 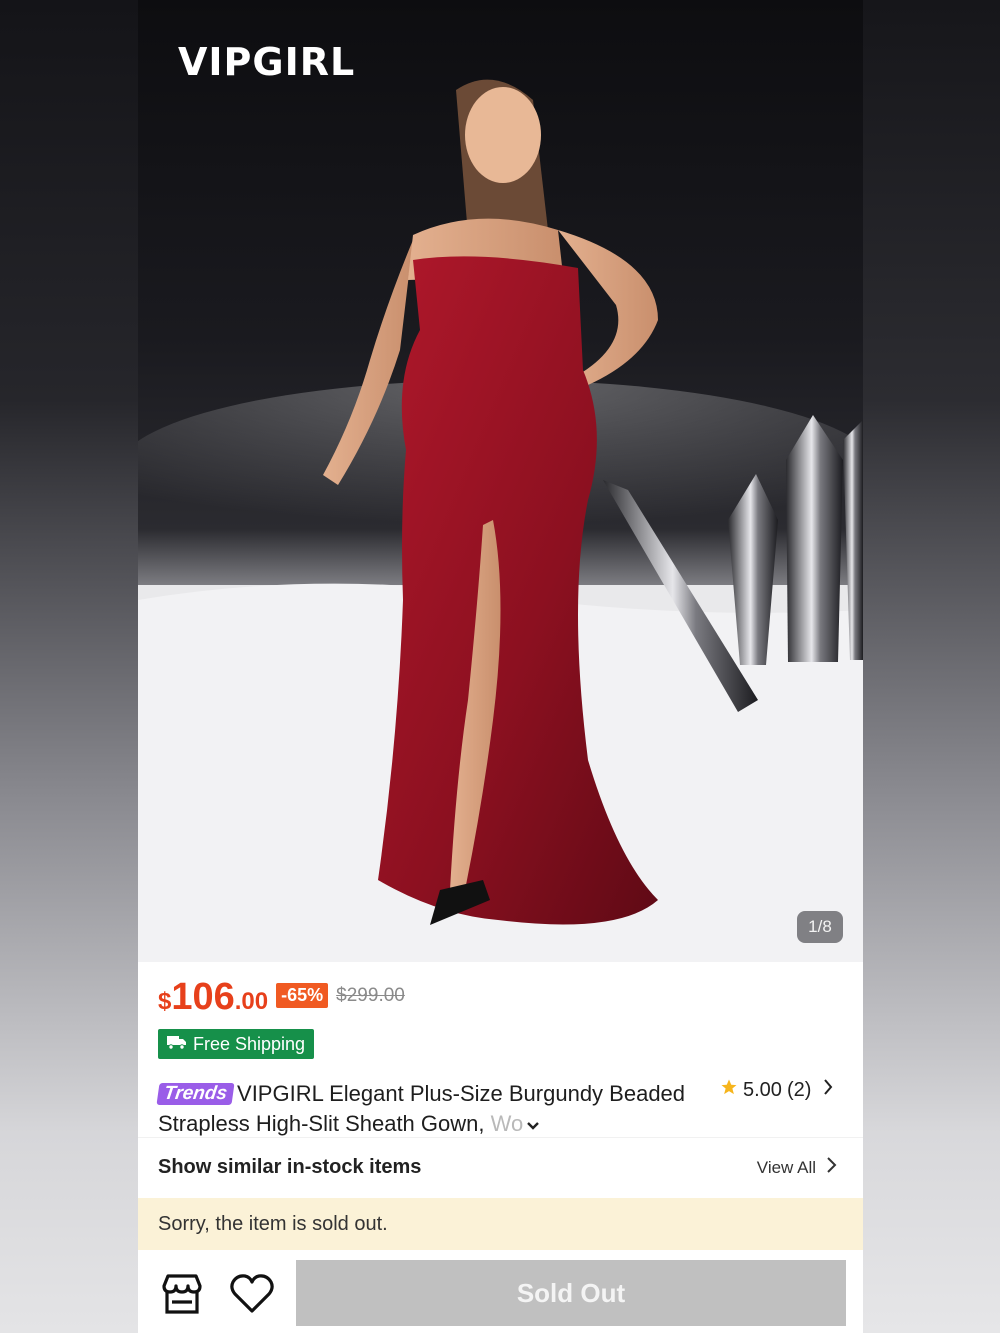 I want to click on image-counter: 1/8, so click(x=820, y=927).